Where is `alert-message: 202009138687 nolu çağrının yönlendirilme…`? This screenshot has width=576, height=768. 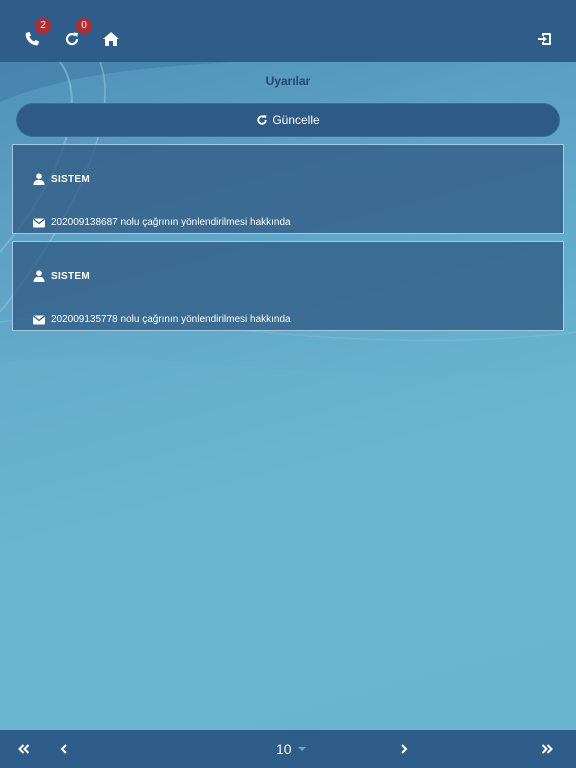
alert-message: 202009138687 nolu çağrının yönlendirilme… is located at coordinates (162, 222).